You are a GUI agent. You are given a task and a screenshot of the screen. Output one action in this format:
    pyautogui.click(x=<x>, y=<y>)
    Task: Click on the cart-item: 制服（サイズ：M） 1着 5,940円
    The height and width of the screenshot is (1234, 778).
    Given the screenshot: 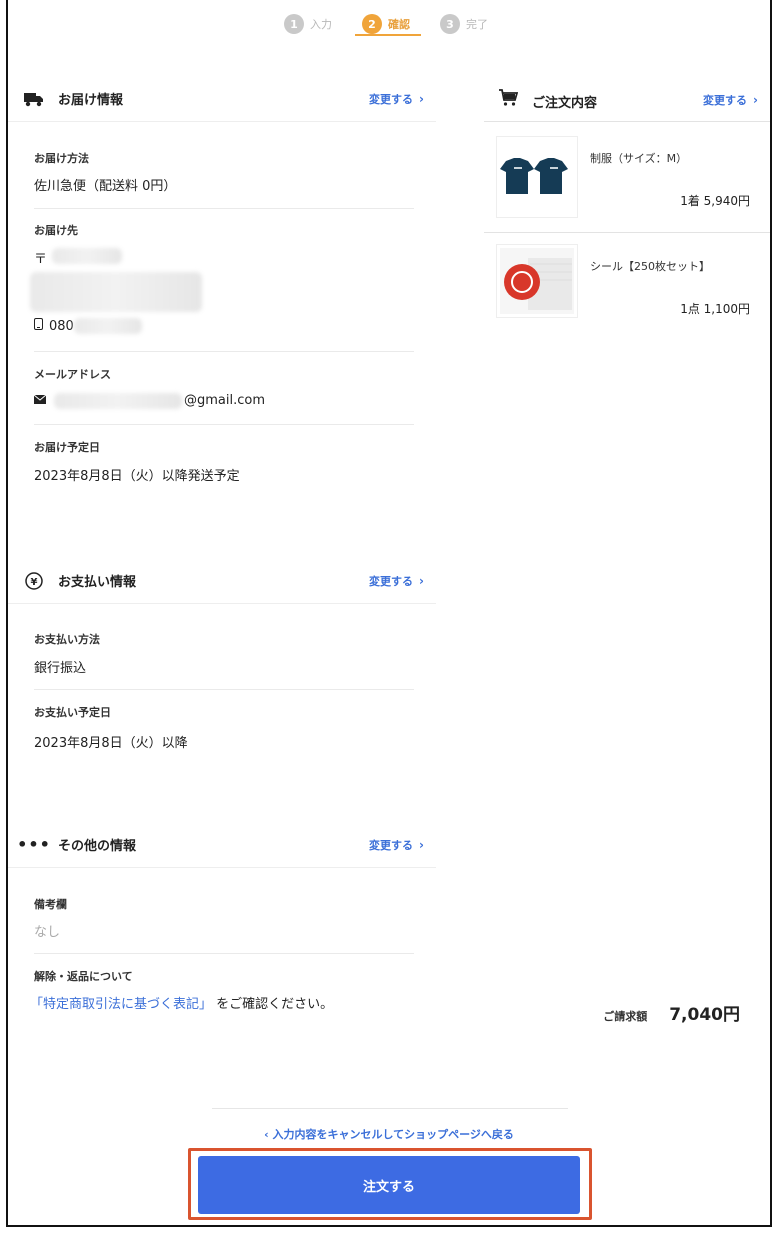 What is the action you would take?
    pyautogui.click(x=627, y=184)
    